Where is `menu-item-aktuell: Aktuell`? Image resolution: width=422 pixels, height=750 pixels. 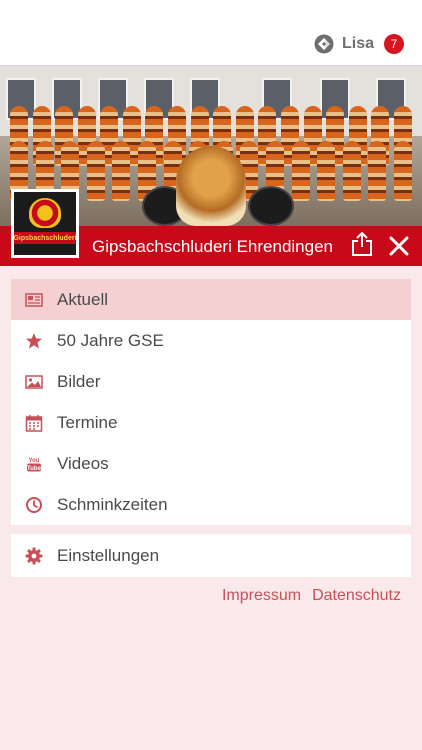 menu-item-aktuell: Aktuell is located at coordinates (211, 299).